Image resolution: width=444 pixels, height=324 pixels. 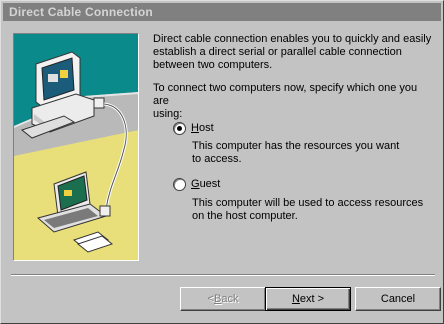 What do you see at coordinates (222, 12) in the screenshot?
I see `title-bar: Direct Cable Connection` at bounding box center [222, 12].